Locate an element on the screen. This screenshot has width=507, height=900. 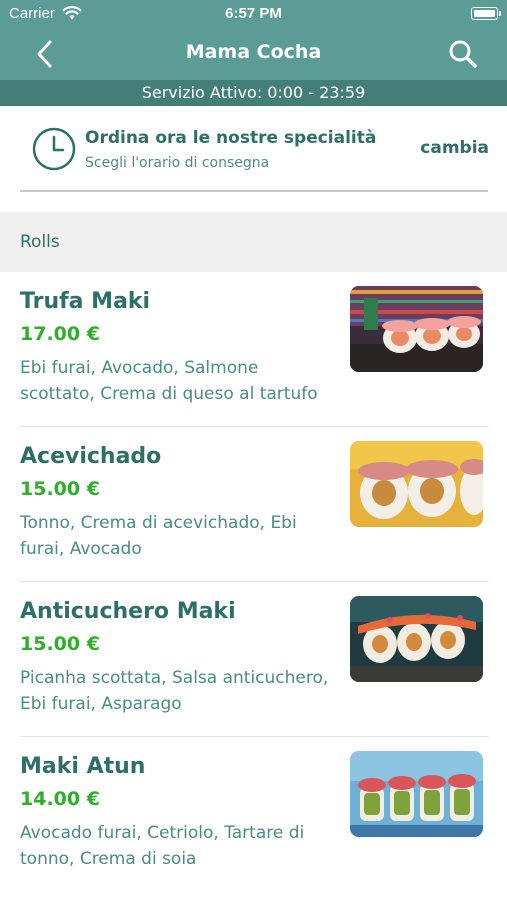
section-header: Rolls is located at coordinates (253, 242).